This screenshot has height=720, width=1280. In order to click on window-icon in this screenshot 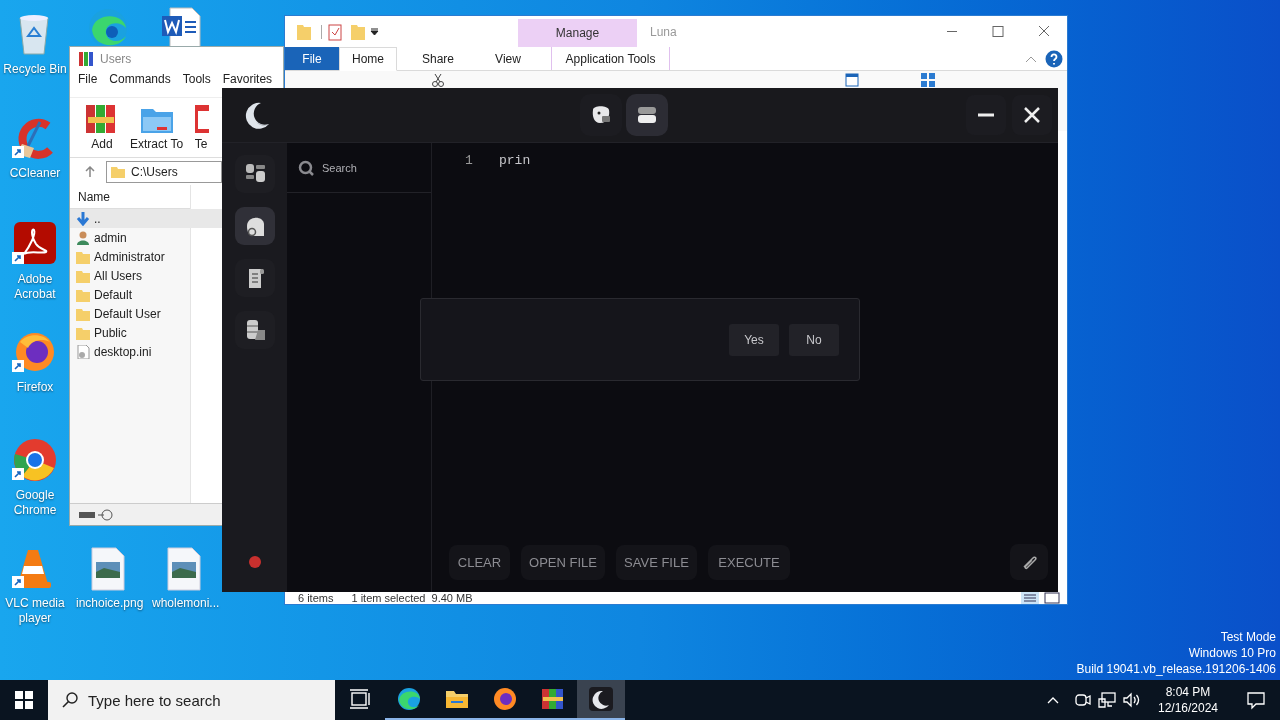, I will do `click(852, 80)`.